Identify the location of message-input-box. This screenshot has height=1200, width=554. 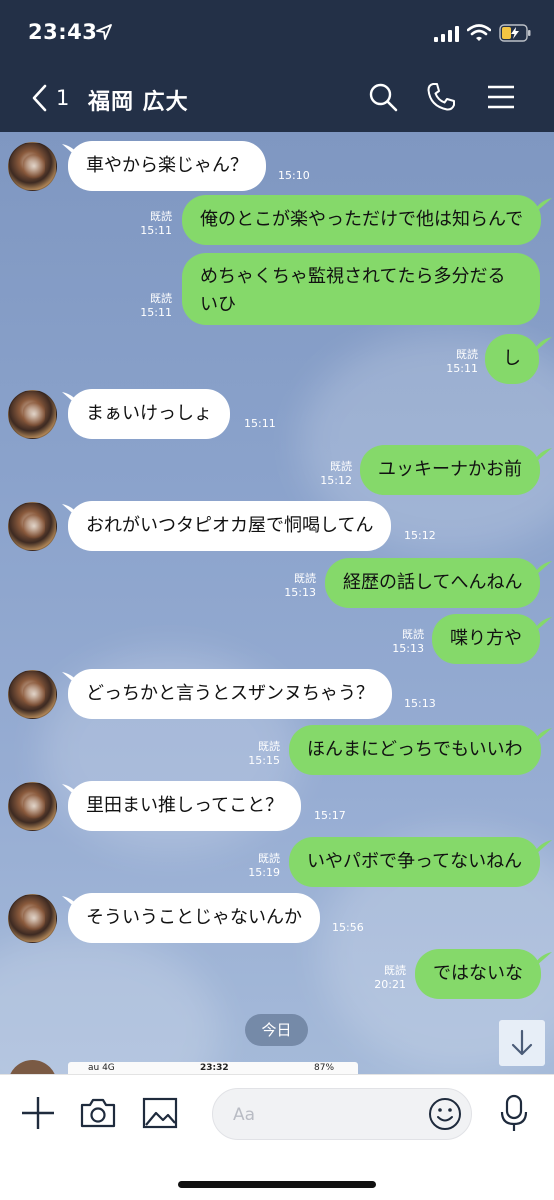
(342, 1114).